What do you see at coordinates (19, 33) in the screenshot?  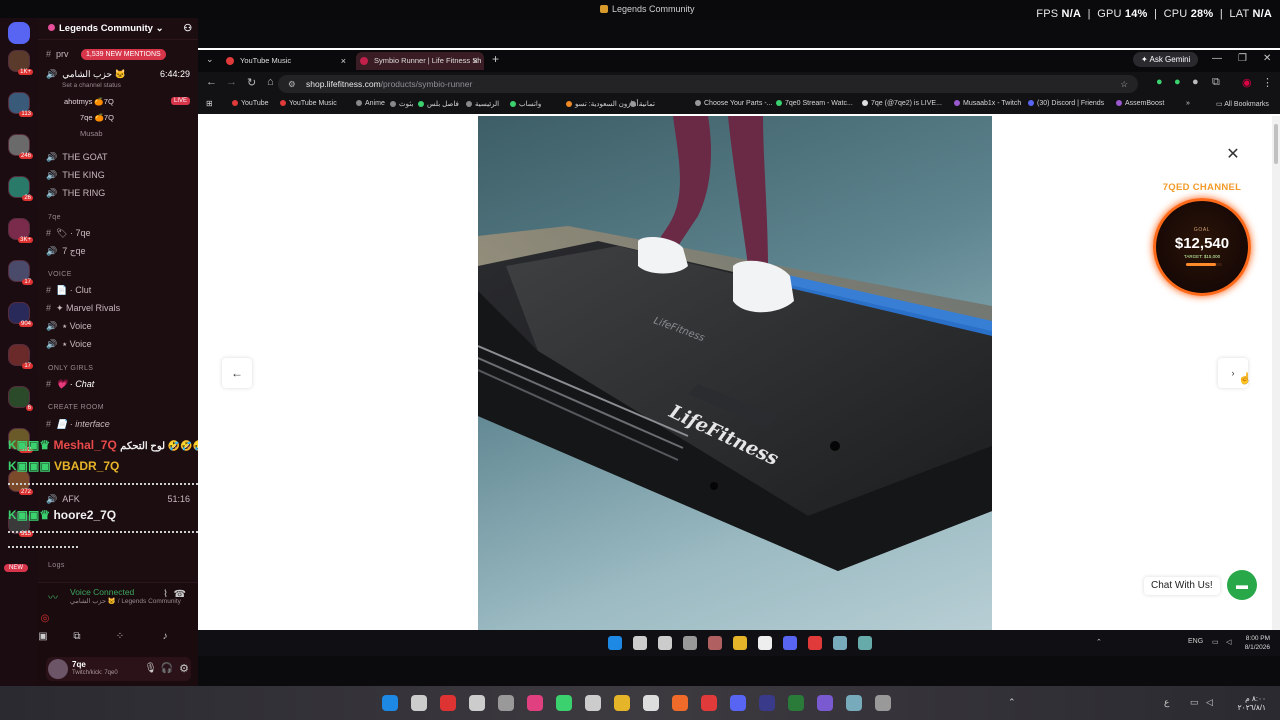 I see `discord-home-icon` at bounding box center [19, 33].